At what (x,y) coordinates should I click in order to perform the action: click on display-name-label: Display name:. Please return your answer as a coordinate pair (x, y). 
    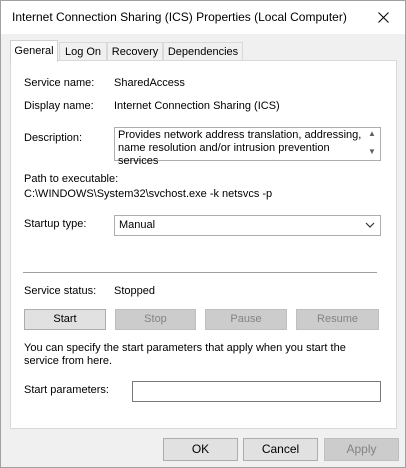
    Looking at the image, I should click on (59, 106).